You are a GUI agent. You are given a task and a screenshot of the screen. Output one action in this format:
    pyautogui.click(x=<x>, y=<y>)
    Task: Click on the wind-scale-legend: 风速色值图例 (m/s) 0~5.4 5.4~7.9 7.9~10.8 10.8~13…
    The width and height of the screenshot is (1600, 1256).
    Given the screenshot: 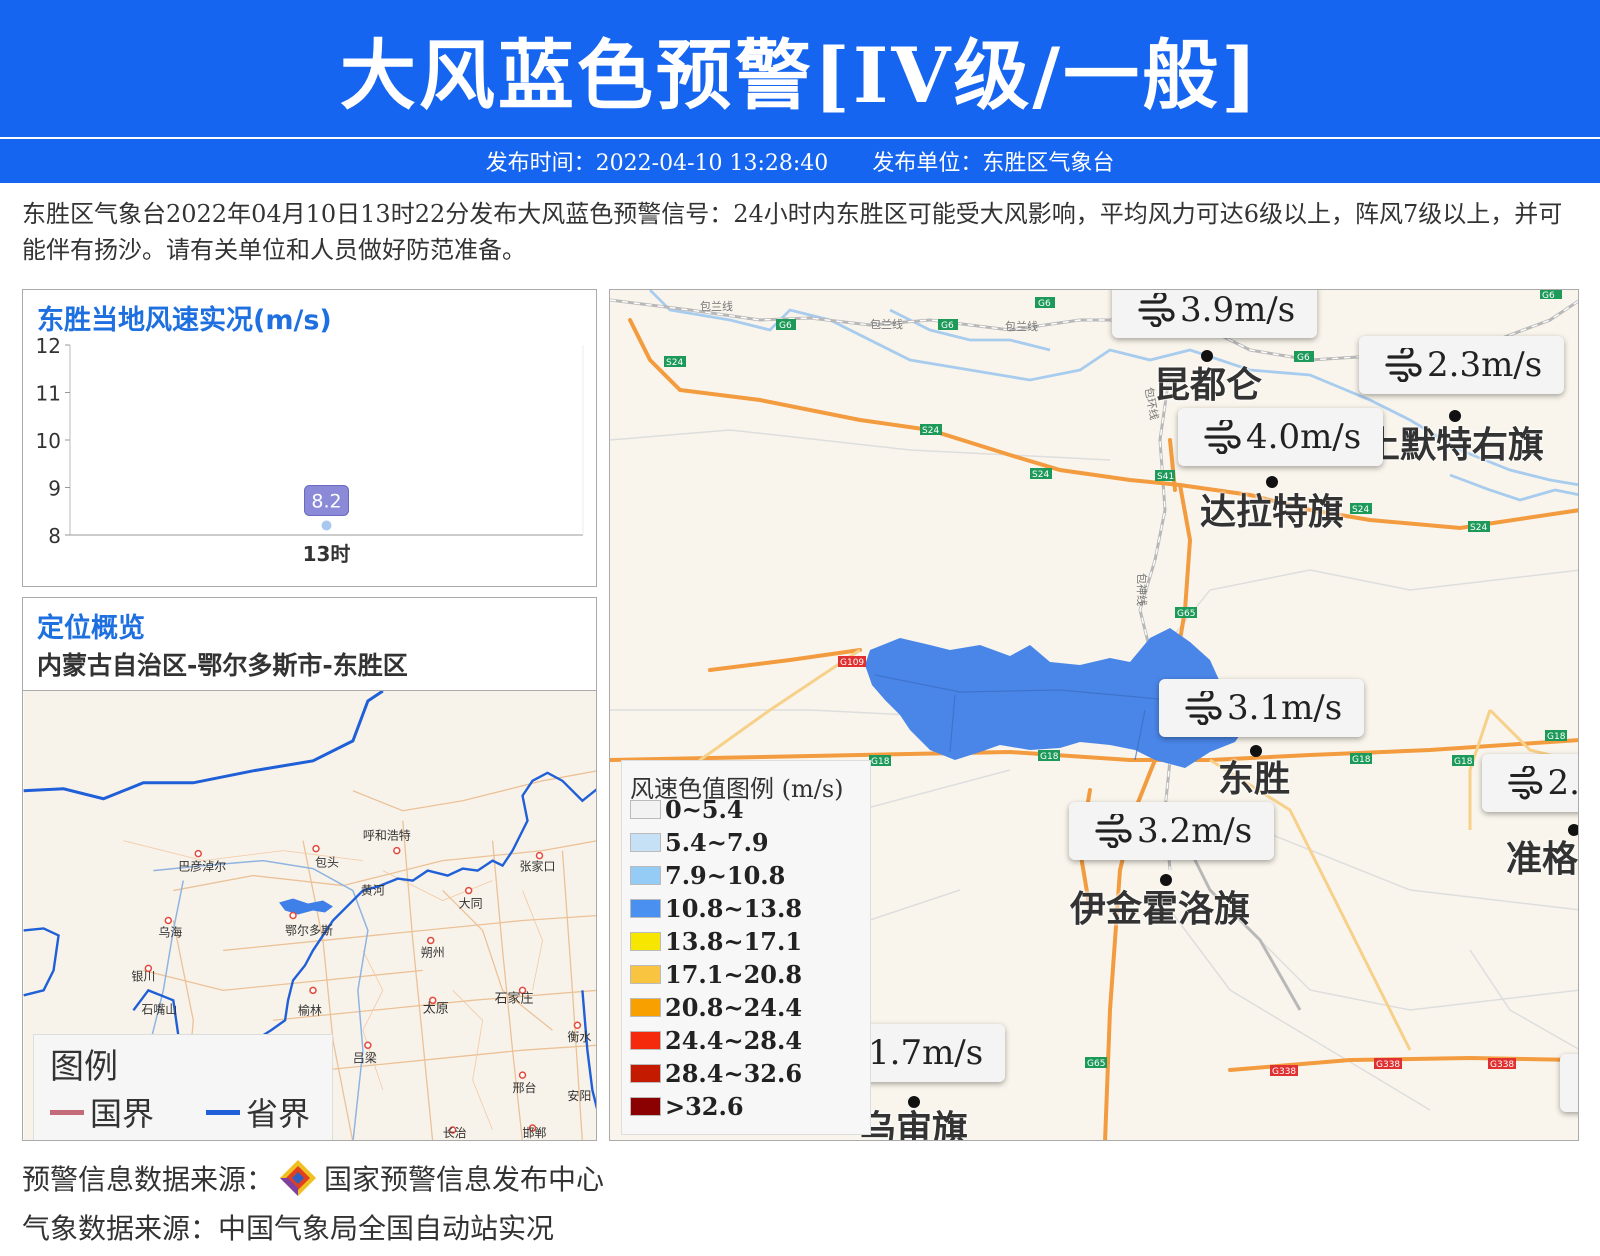 What is the action you would take?
    pyautogui.click(x=746, y=947)
    